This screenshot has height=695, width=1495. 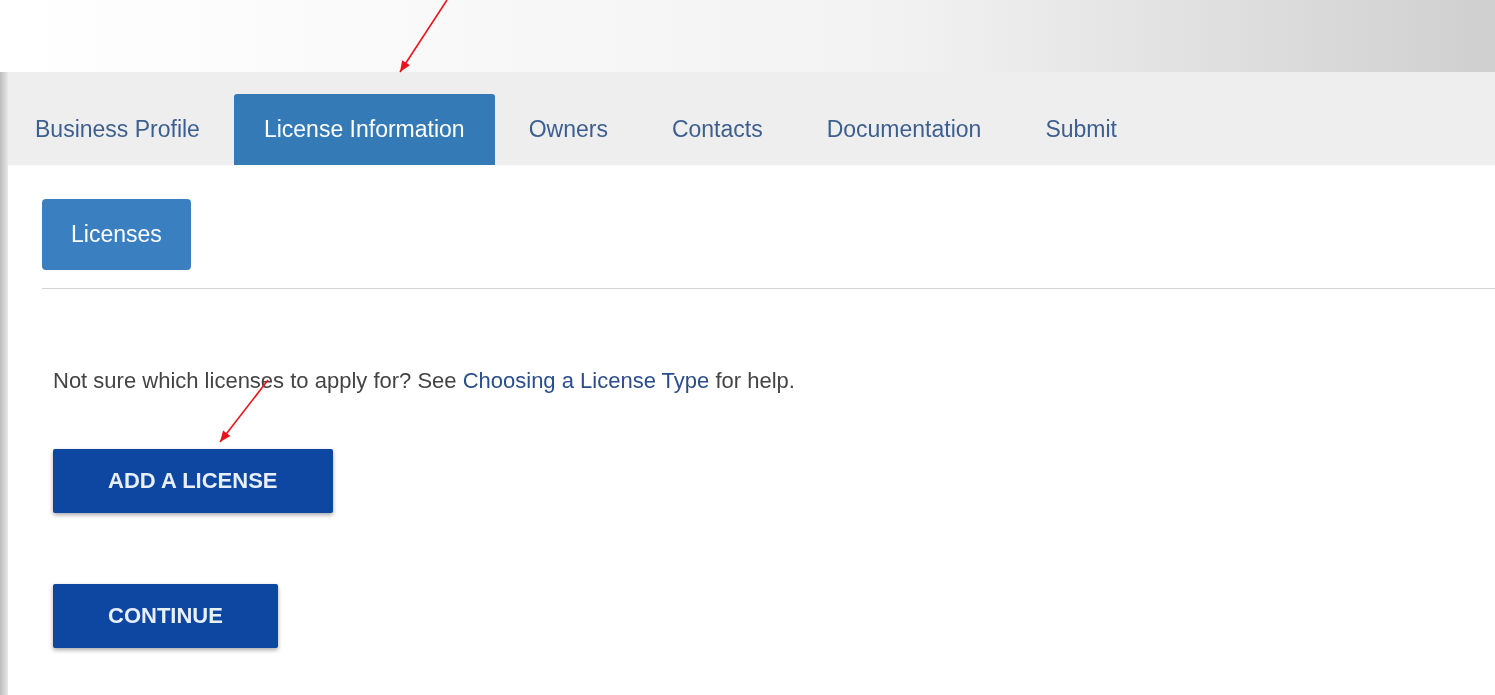 What do you see at coordinates (1081, 129) in the screenshot?
I see `tab: Submit` at bounding box center [1081, 129].